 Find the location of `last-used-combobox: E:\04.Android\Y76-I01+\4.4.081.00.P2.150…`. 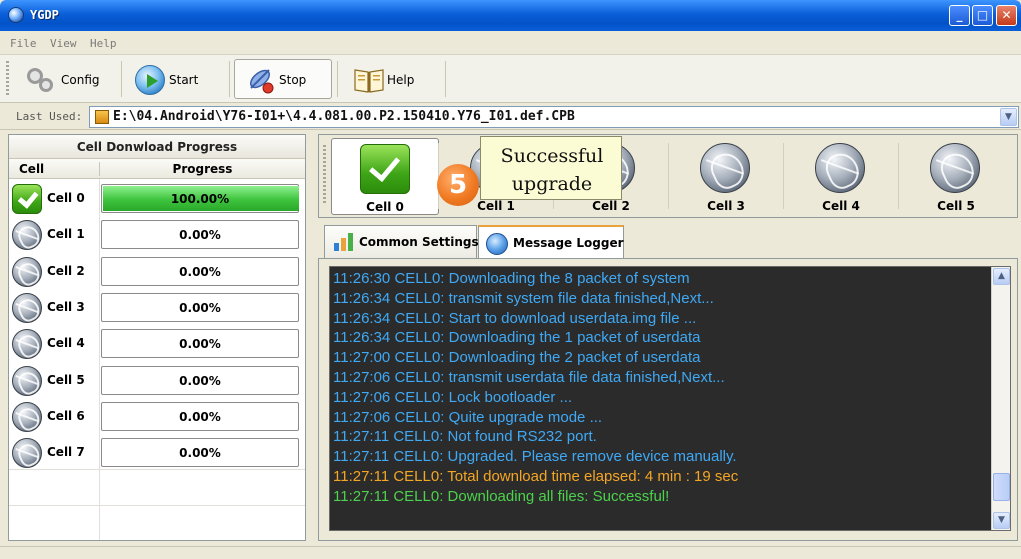

last-used-combobox: E:\04.Android\Y76-I01+\4.4.081.00.P2.150… is located at coordinates (554, 117).